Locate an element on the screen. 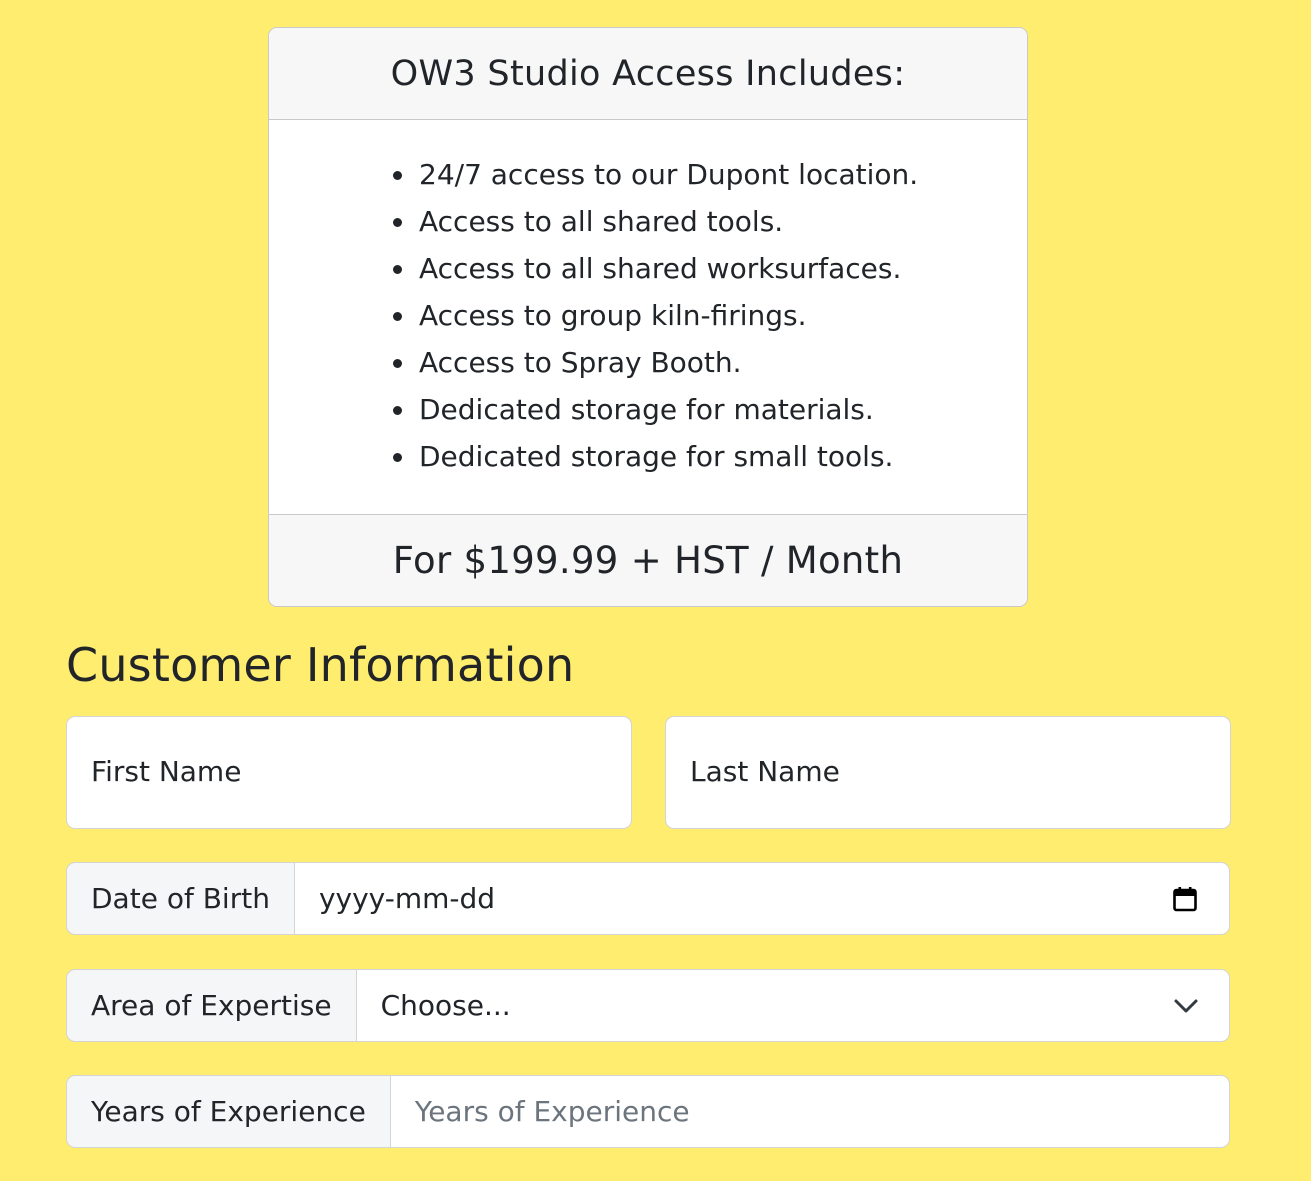  feature-item: Access to group kiln-firings. is located at coordinates (710, 315).